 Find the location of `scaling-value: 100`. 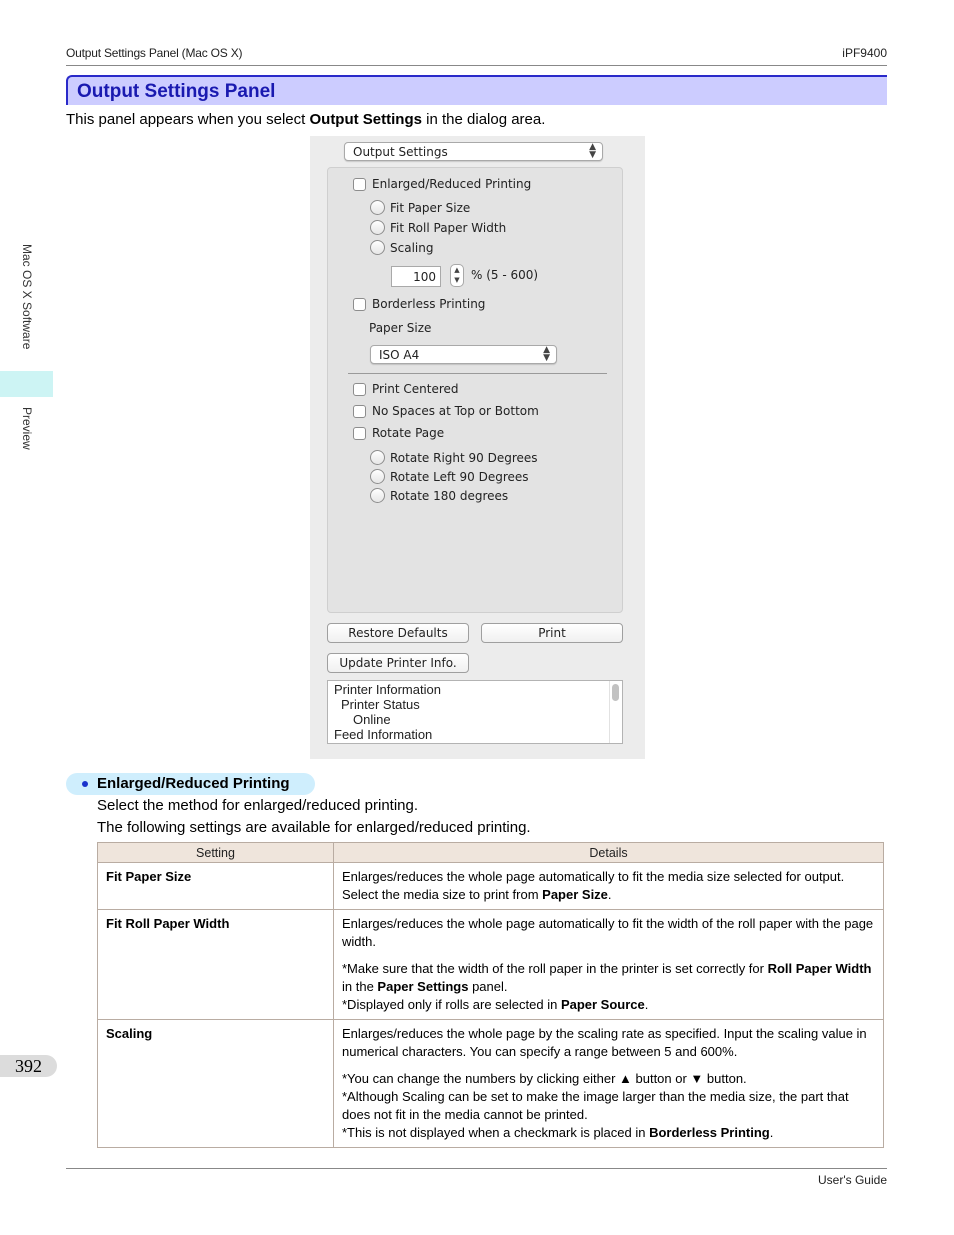

scaling-value: 100 is located at coordinates (424, 277).